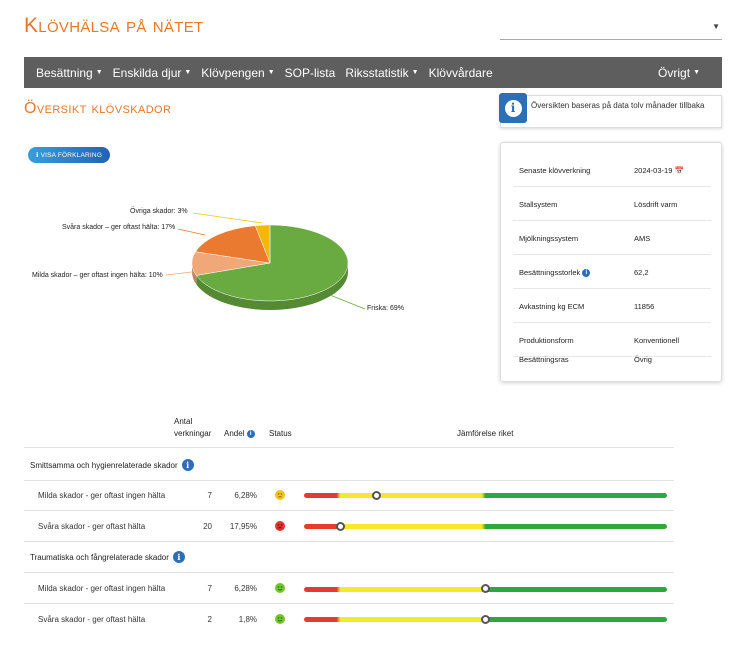 The height and width of the screenshot is (660, 750). What do you see at coordinates (611, 27) in the screenshot?
I see `herd-select: ▼` at bounding box center [611, 27].